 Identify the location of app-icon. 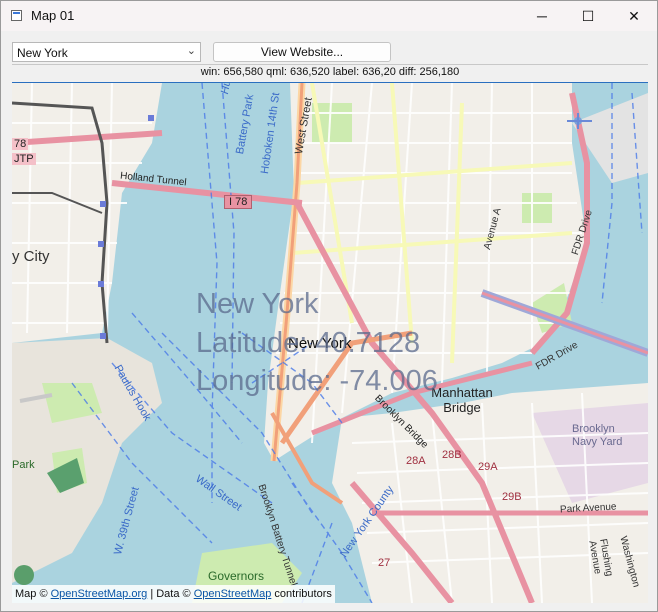
(16, 15).